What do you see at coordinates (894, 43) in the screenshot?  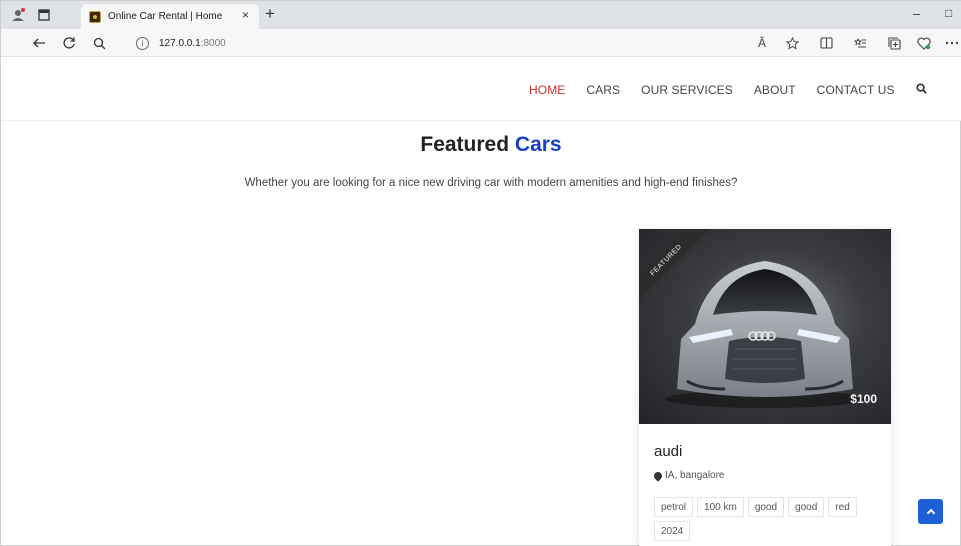 I see `collections-icon` at bounding box center [894, 43].